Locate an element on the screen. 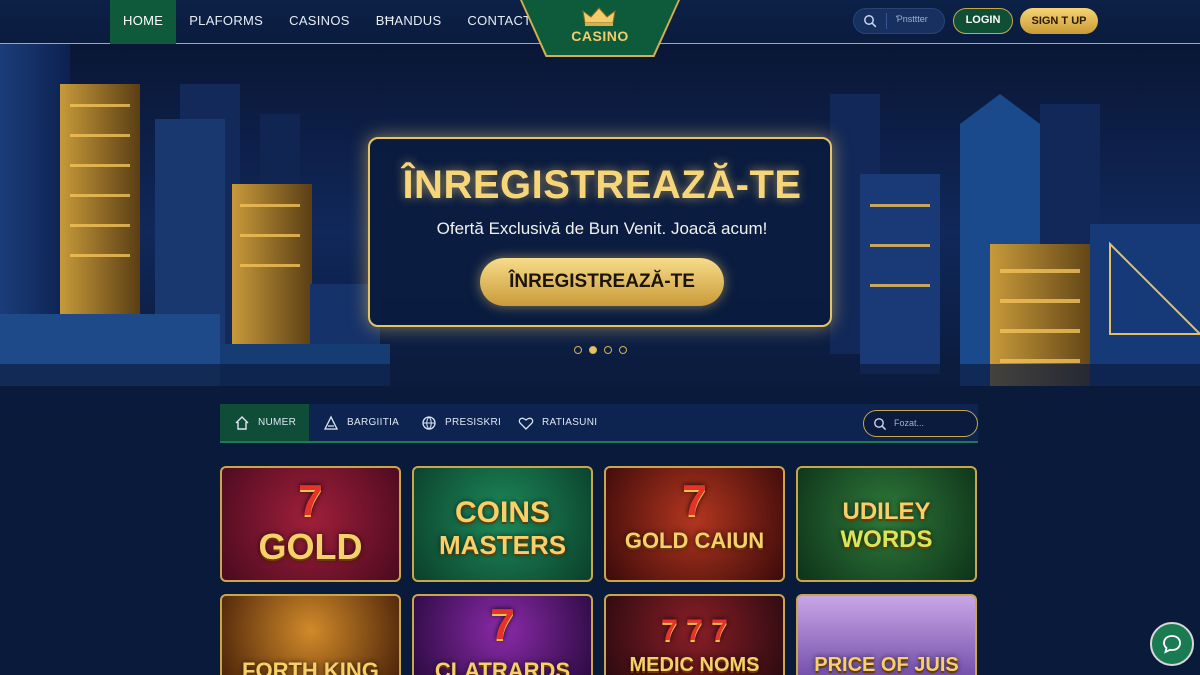 The width and height of the screenshot is (1200, 675). signup-button: SIGN T UP is located at coordinates (1059, 21).